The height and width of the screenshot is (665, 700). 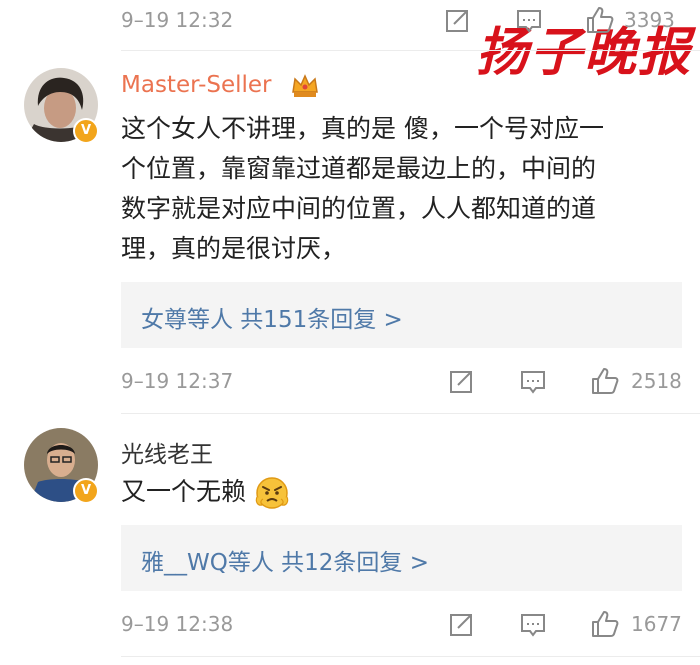 I want to click on comment-meta-row: 9–19 12:32 3393, so click(x=350, y=20).